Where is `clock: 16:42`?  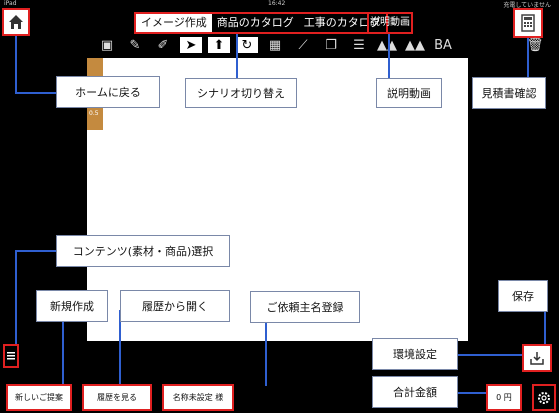
clock: 16:42 is located at coordinates (277, 3).